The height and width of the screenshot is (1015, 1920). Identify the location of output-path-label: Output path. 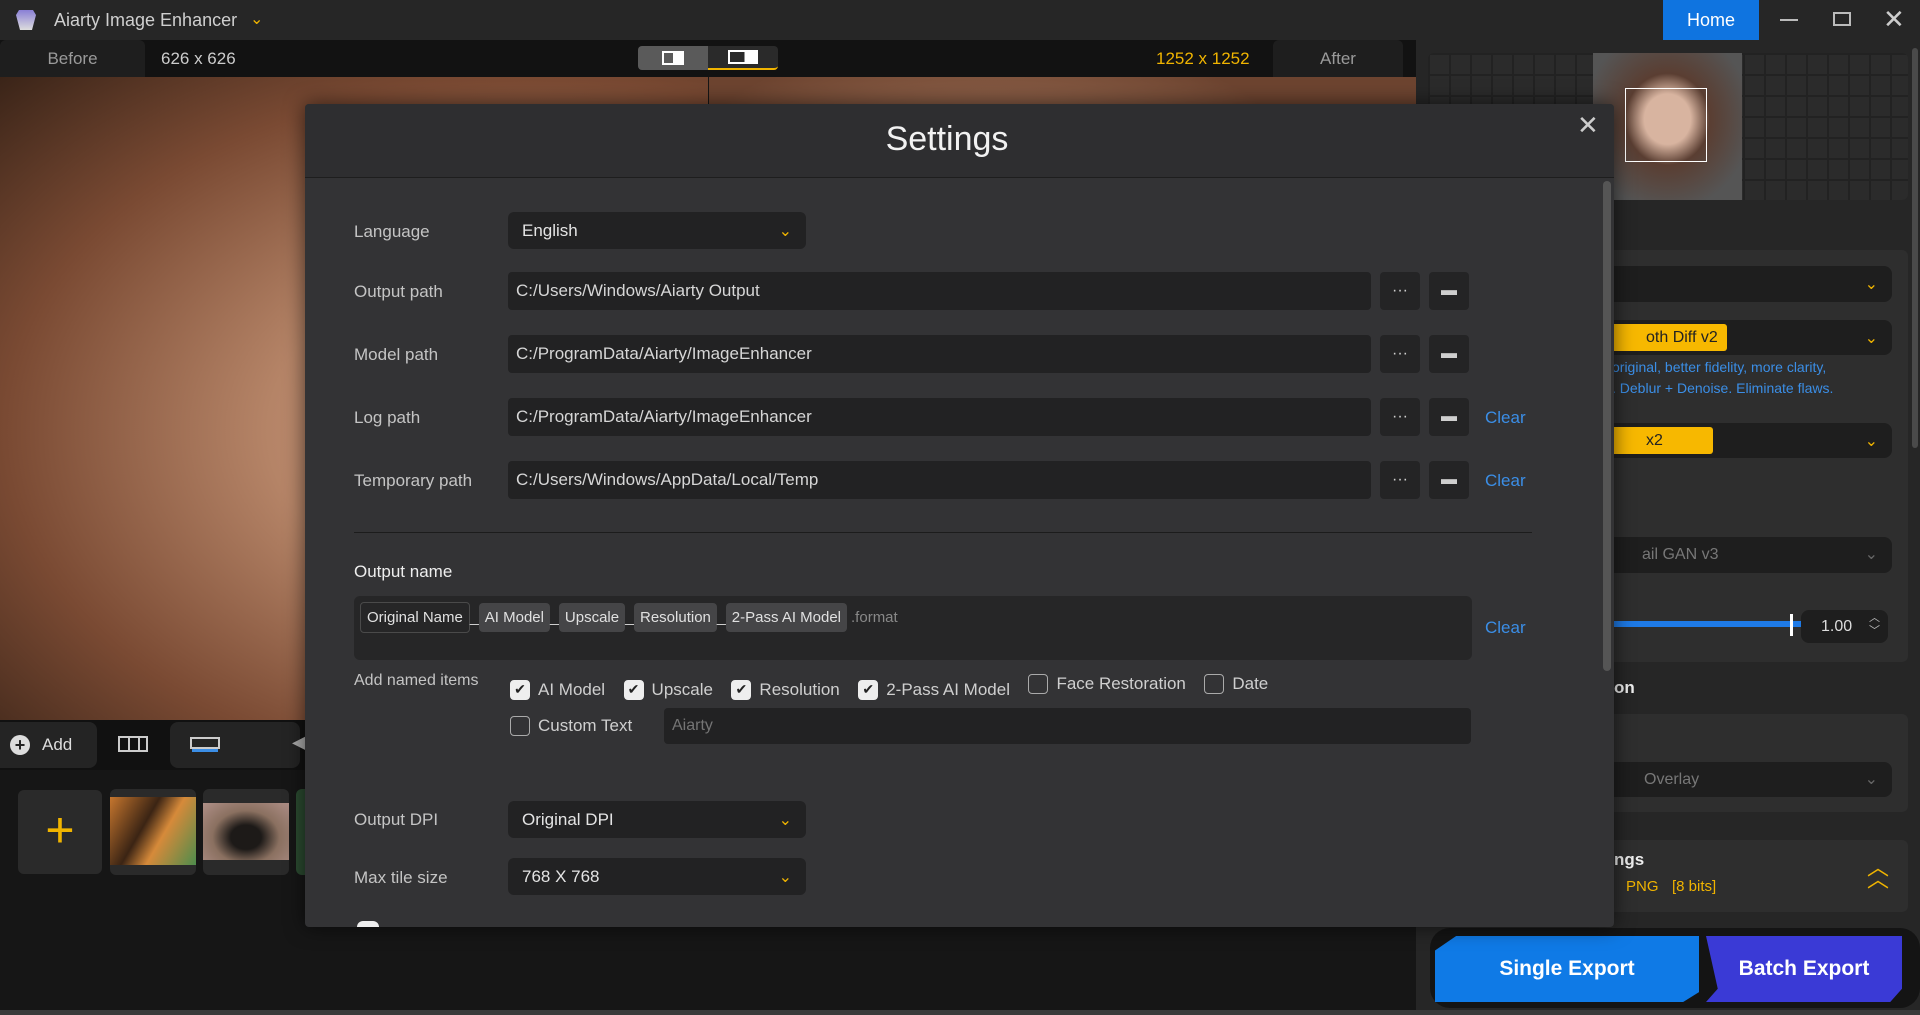
(398, 291).